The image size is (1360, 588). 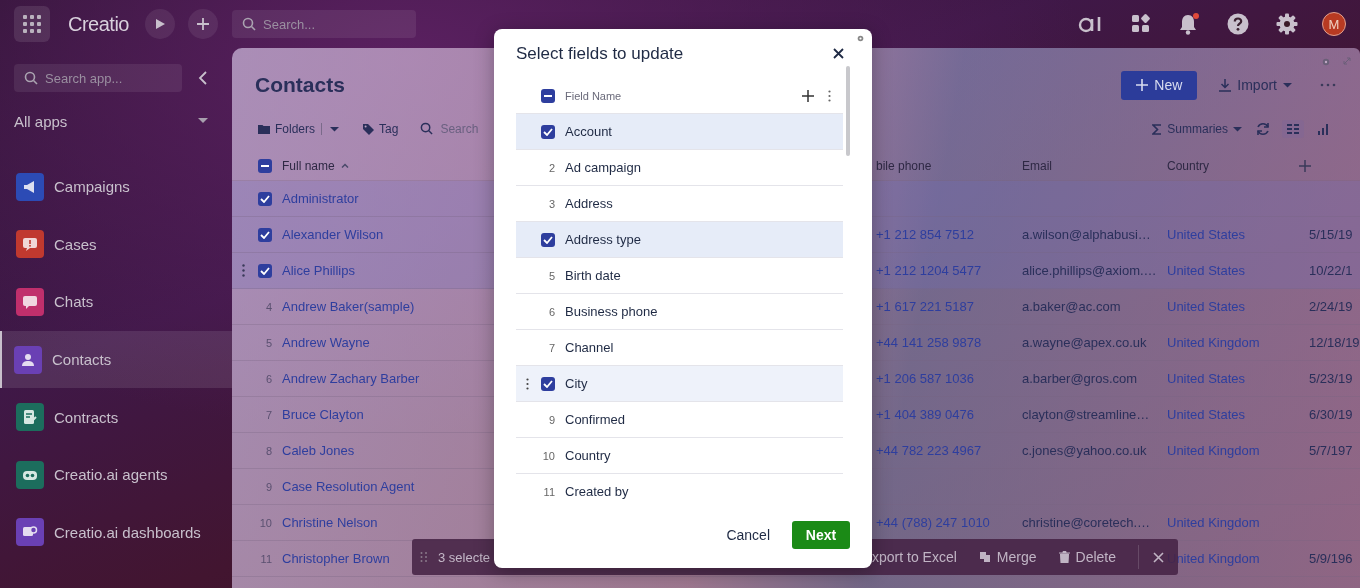 I want to click on settings-icon, so click(x=1287, y=24).